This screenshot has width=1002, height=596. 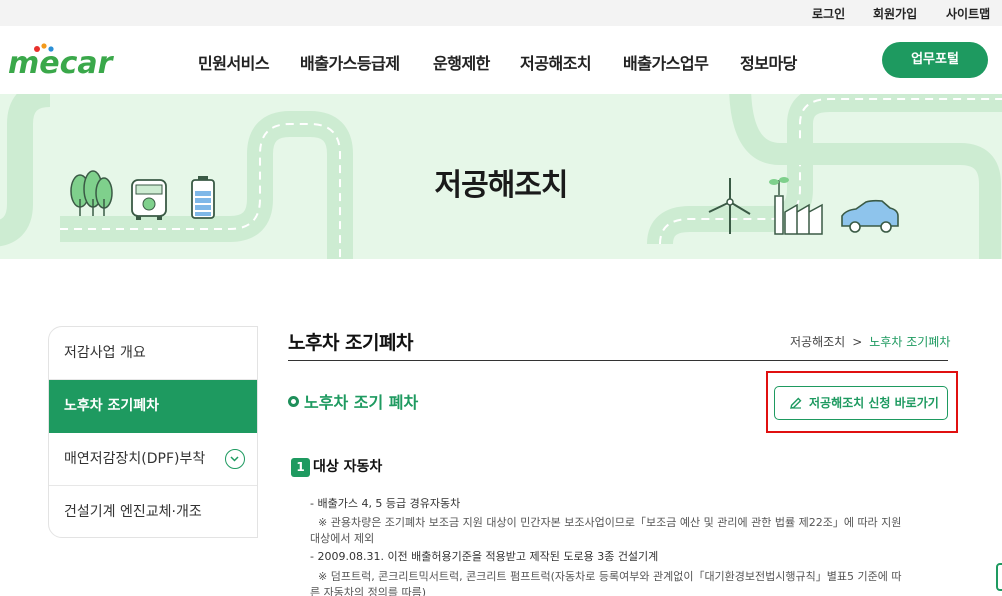 What do you see at coordinates (342, 538) in the screenshot?
I see `body-line: 대상에서 제외` at bounding box center [342, 538].